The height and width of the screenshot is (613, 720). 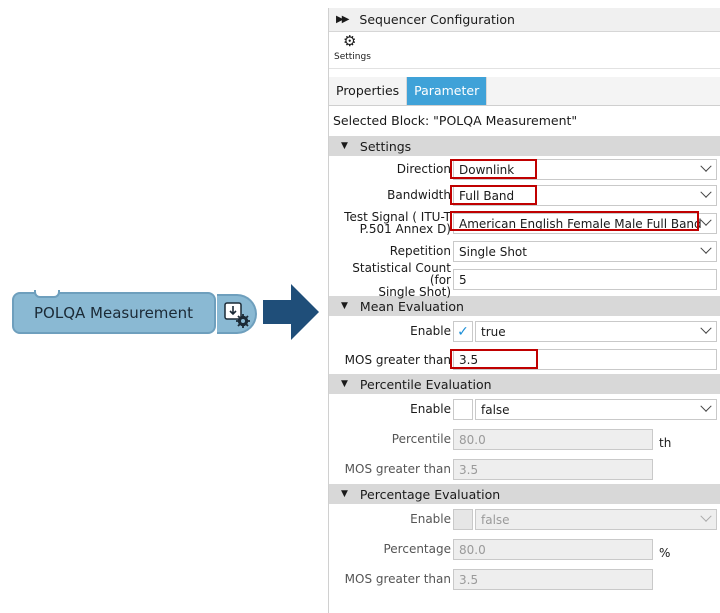 What do you see at coordinates (430, 331) in the screenshot?
I see `mean-enable-label: Enable` at bounding box center [430, 331].